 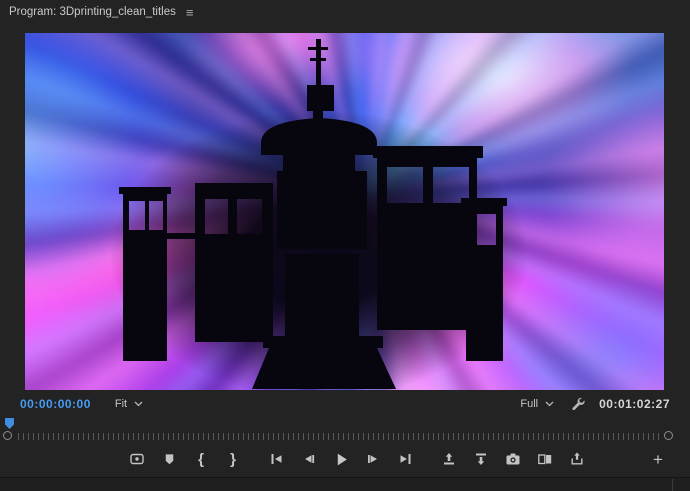 I want to click on plus-icon: +, so click(x=658, y=459).